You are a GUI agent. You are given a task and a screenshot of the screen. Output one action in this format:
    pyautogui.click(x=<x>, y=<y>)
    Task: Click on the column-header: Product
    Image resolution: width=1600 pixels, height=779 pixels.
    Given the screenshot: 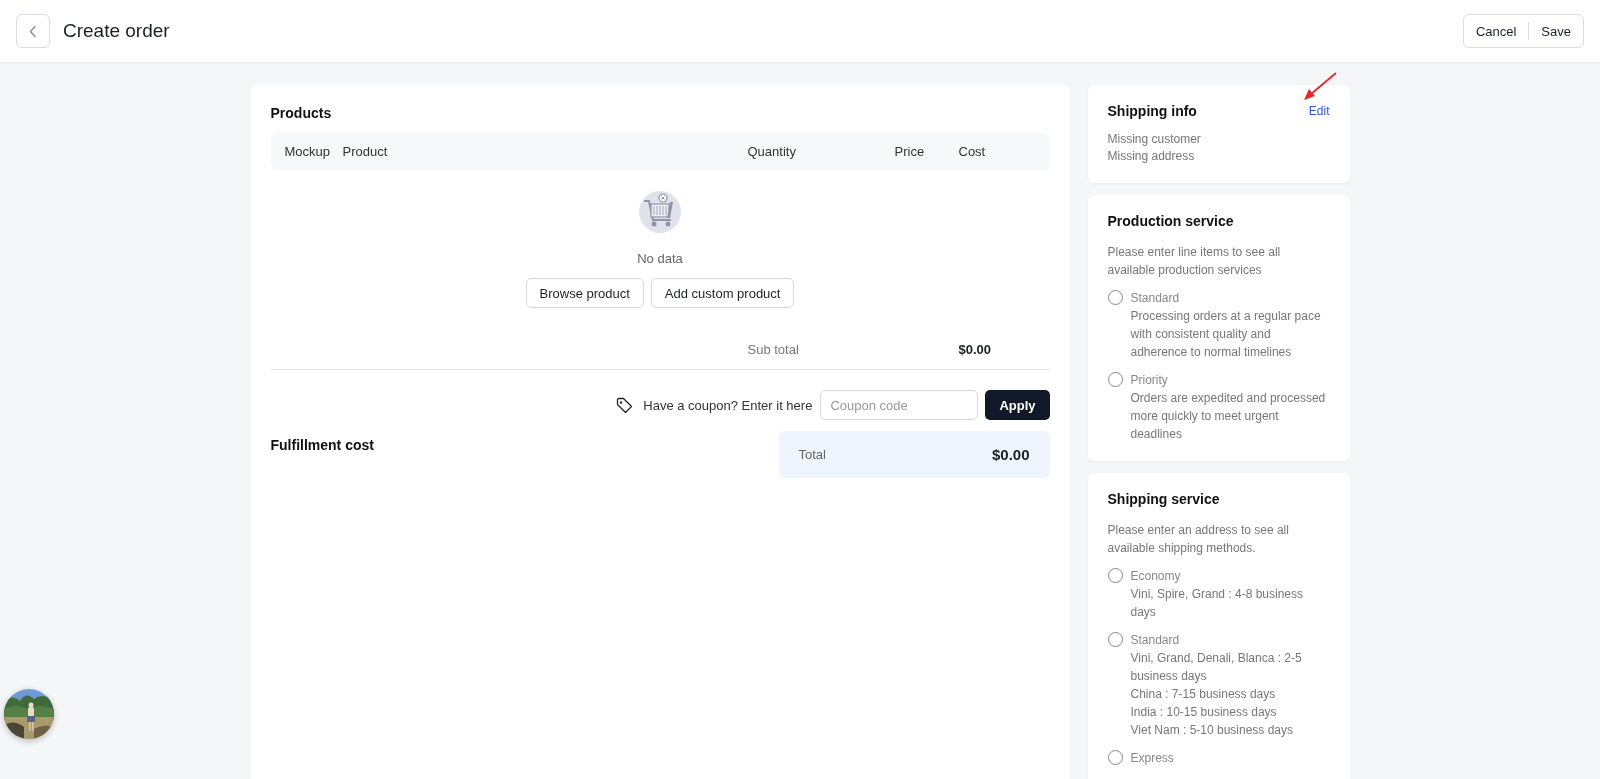 What is the action you would take?
    pyautogui.click(x=365, y=151)
    